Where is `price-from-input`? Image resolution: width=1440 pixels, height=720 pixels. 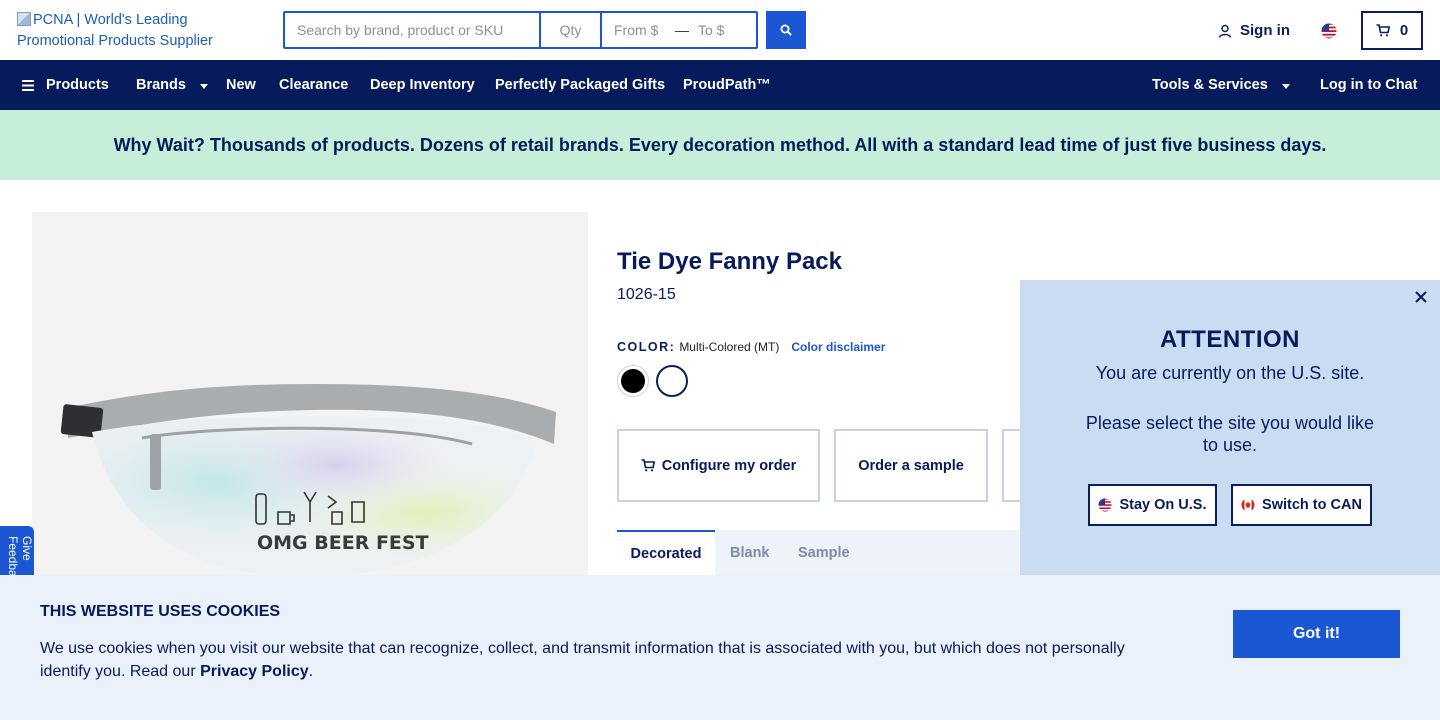
price-from-input is located at coordinates (637, 30).